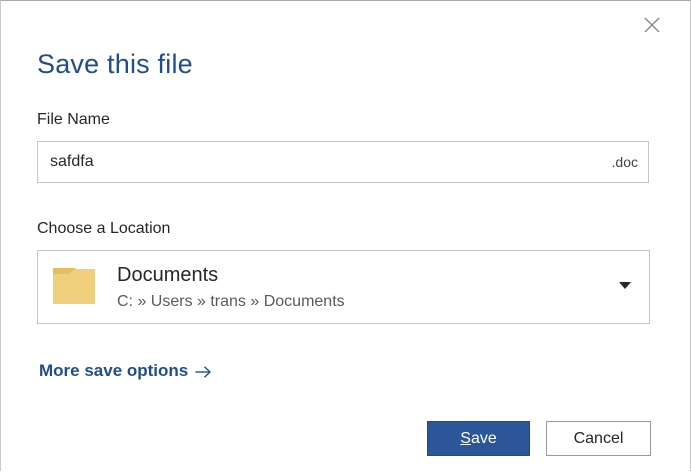 This screenshot has width=691, height=472. I want to click on dialog-title: Save this file, so click(115, 64).